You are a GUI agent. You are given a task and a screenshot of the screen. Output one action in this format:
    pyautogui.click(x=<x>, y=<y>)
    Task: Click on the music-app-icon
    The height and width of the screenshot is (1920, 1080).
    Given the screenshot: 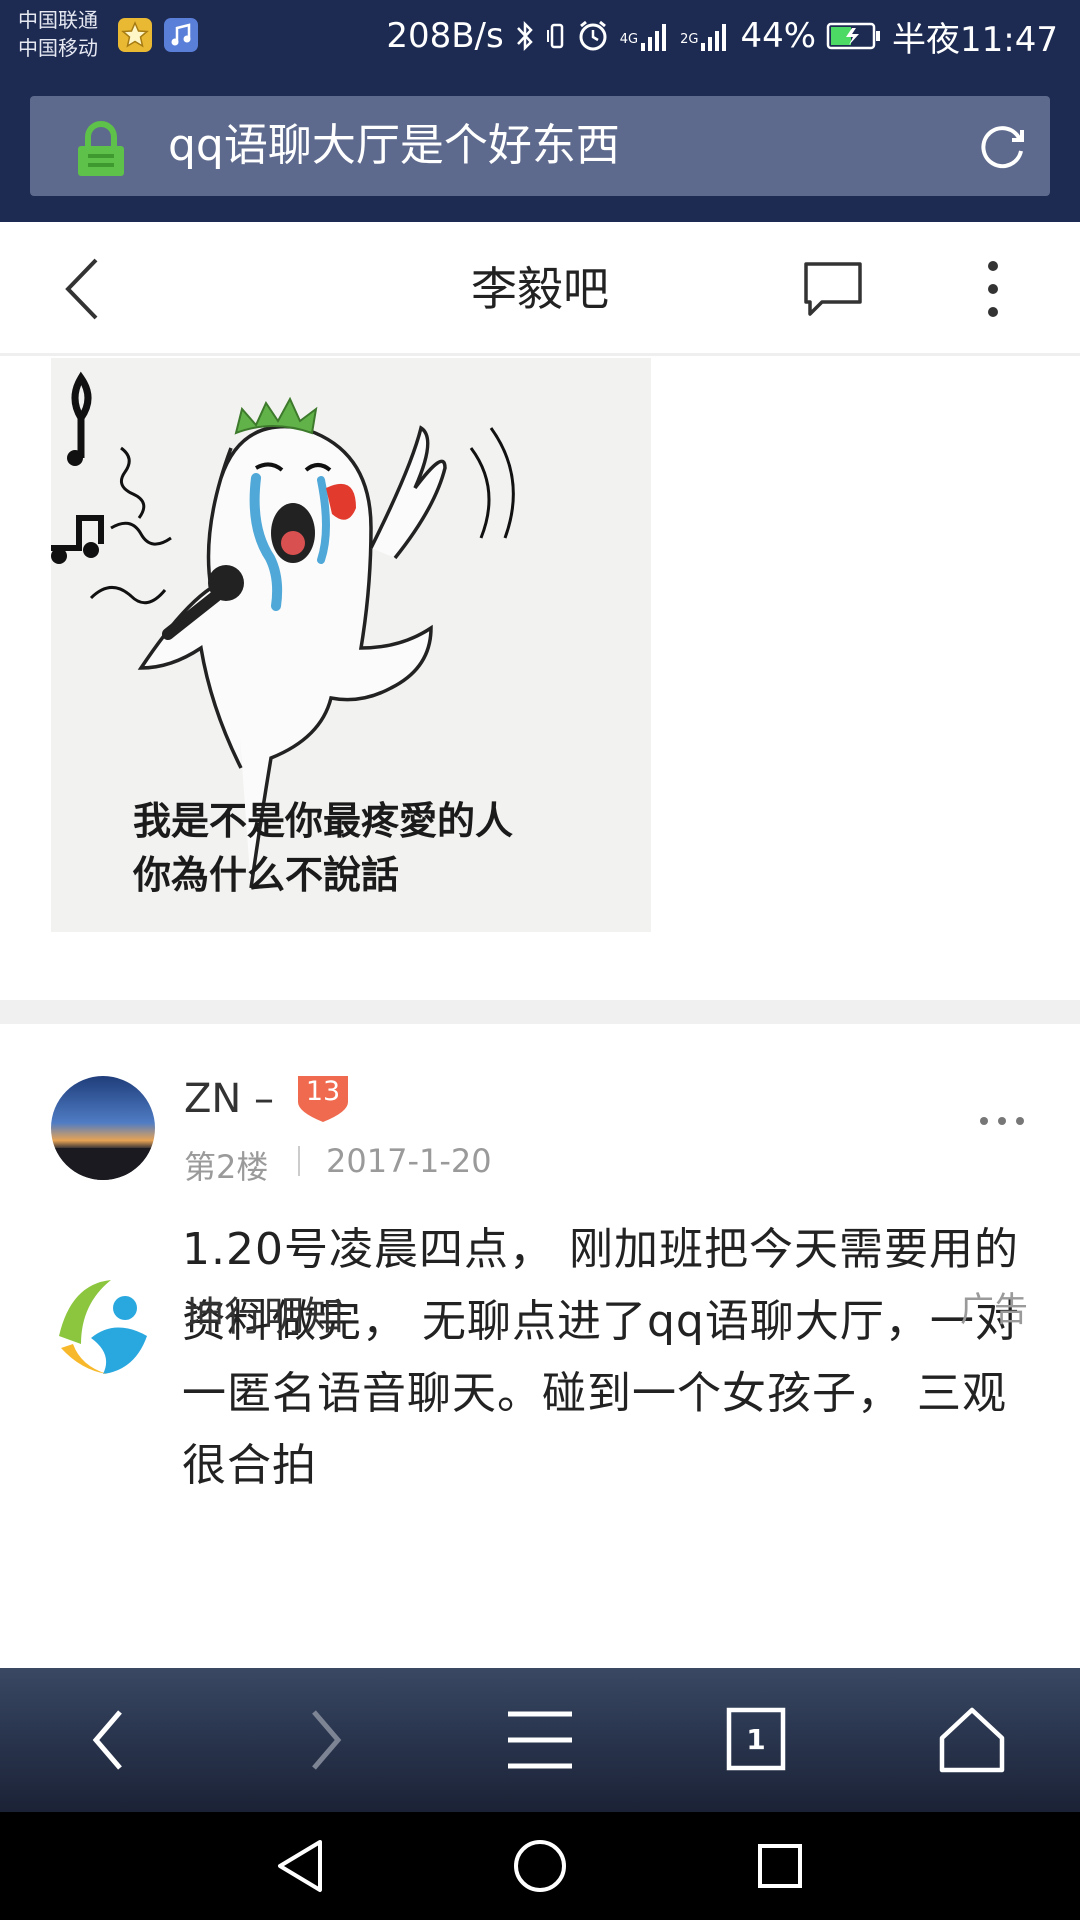 What is the action you would take?
    pyautogui.click(x=181, y=35)
    